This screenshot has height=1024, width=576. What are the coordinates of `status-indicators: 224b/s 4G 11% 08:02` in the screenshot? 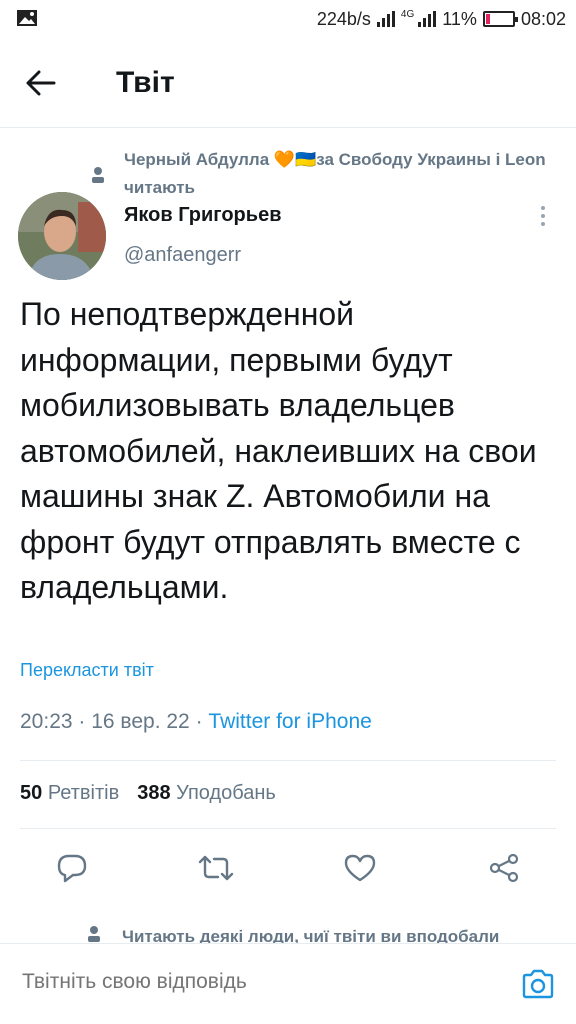 It's located at (441, 19).